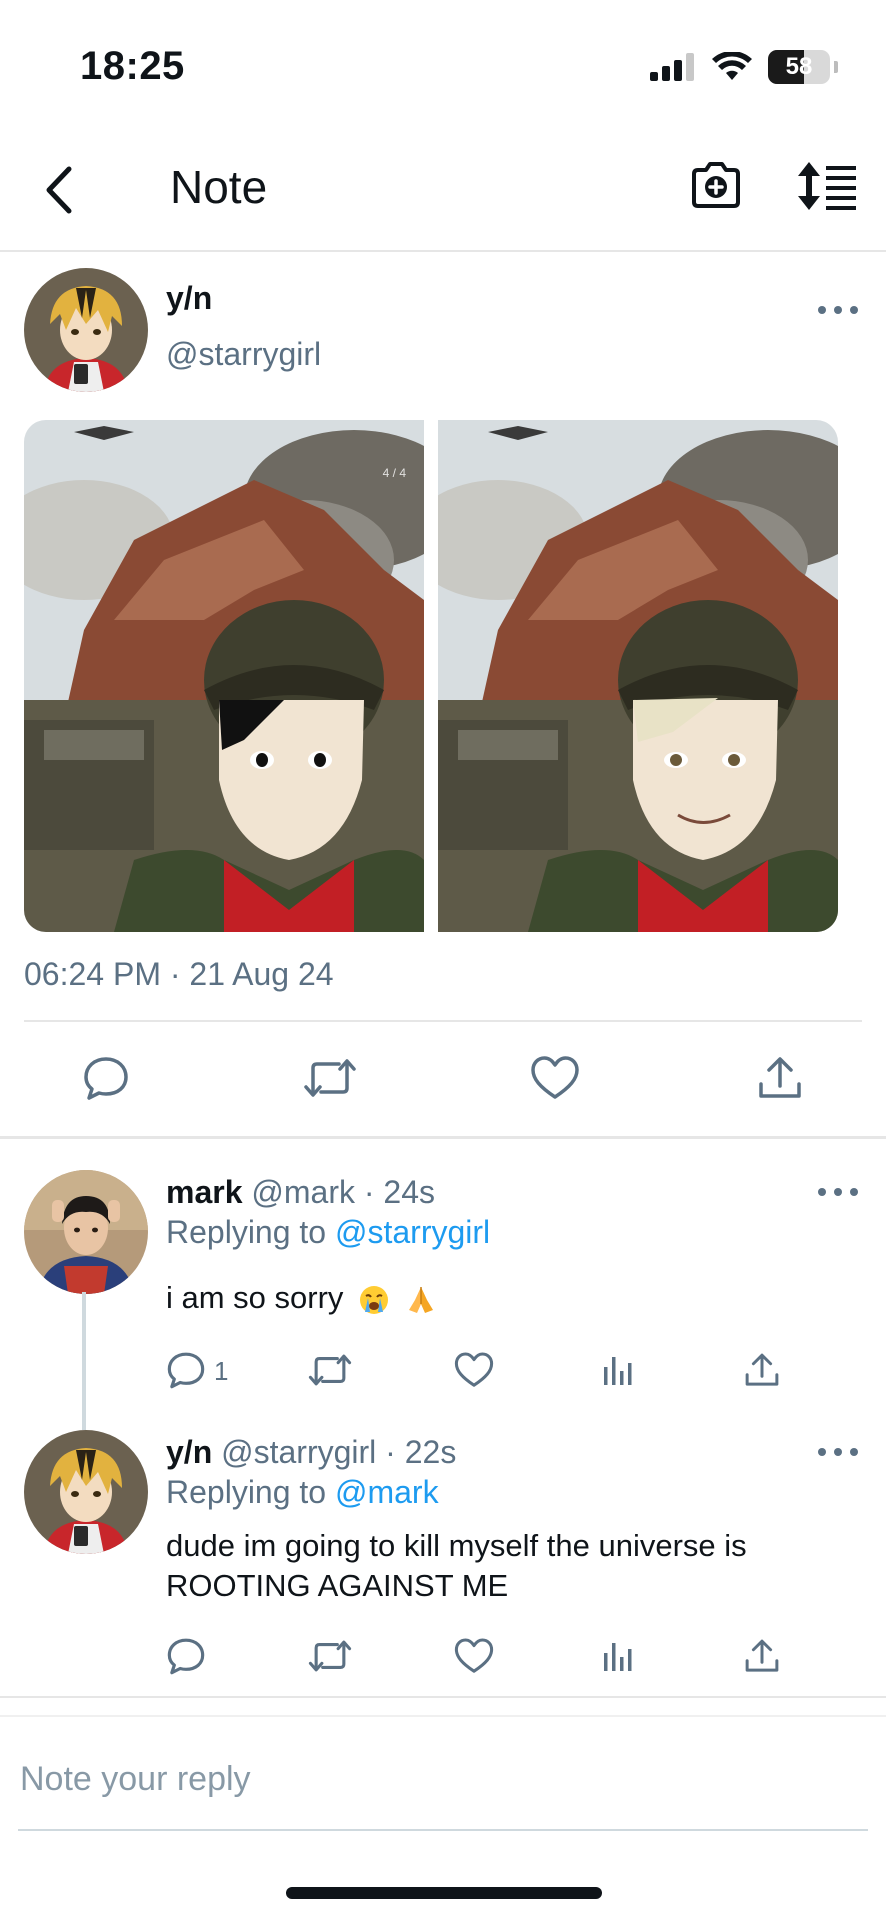 The image size is (886, 1920). What do you see at coordinates (420, 1299) in the screenshot?
I see `folded-hands-emoji` at bounding box center [420, 1299].